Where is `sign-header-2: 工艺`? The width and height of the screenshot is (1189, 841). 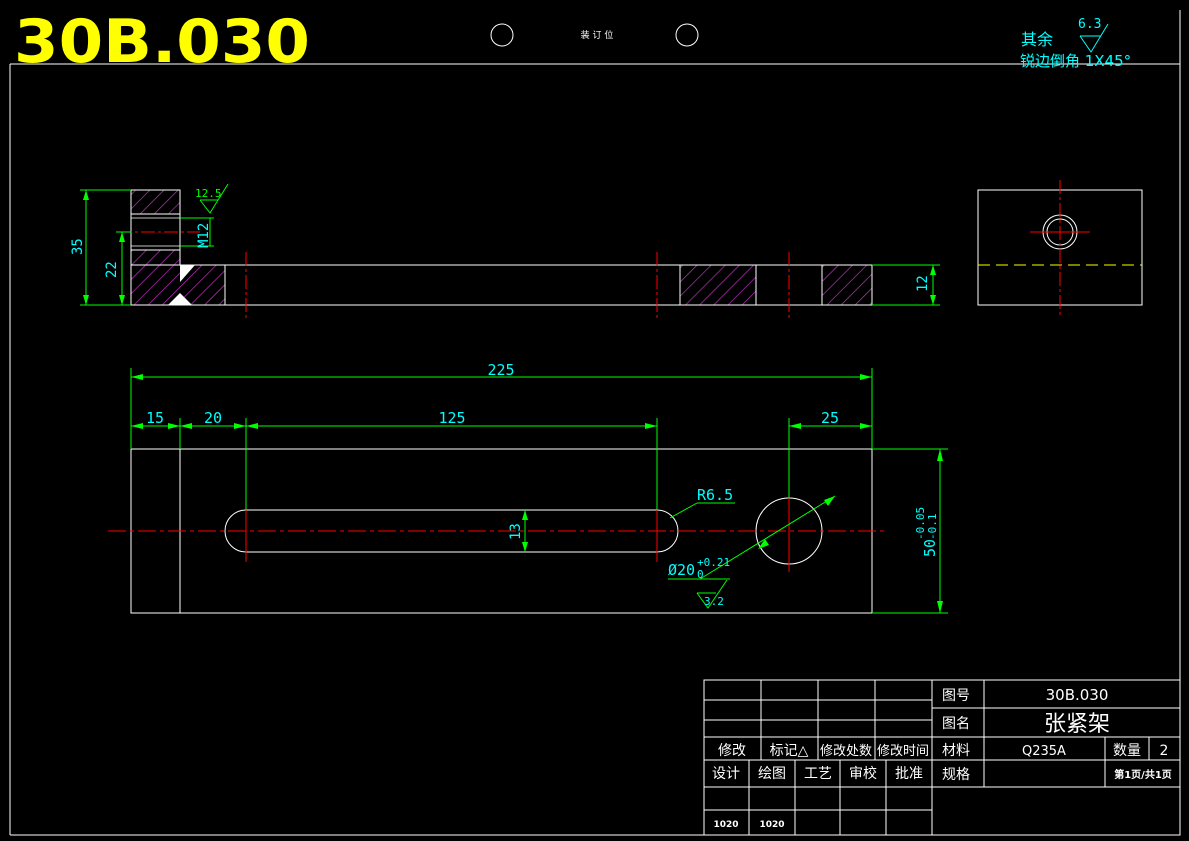
sign-header-2: 工艺 is located at coordinates (818, 774).